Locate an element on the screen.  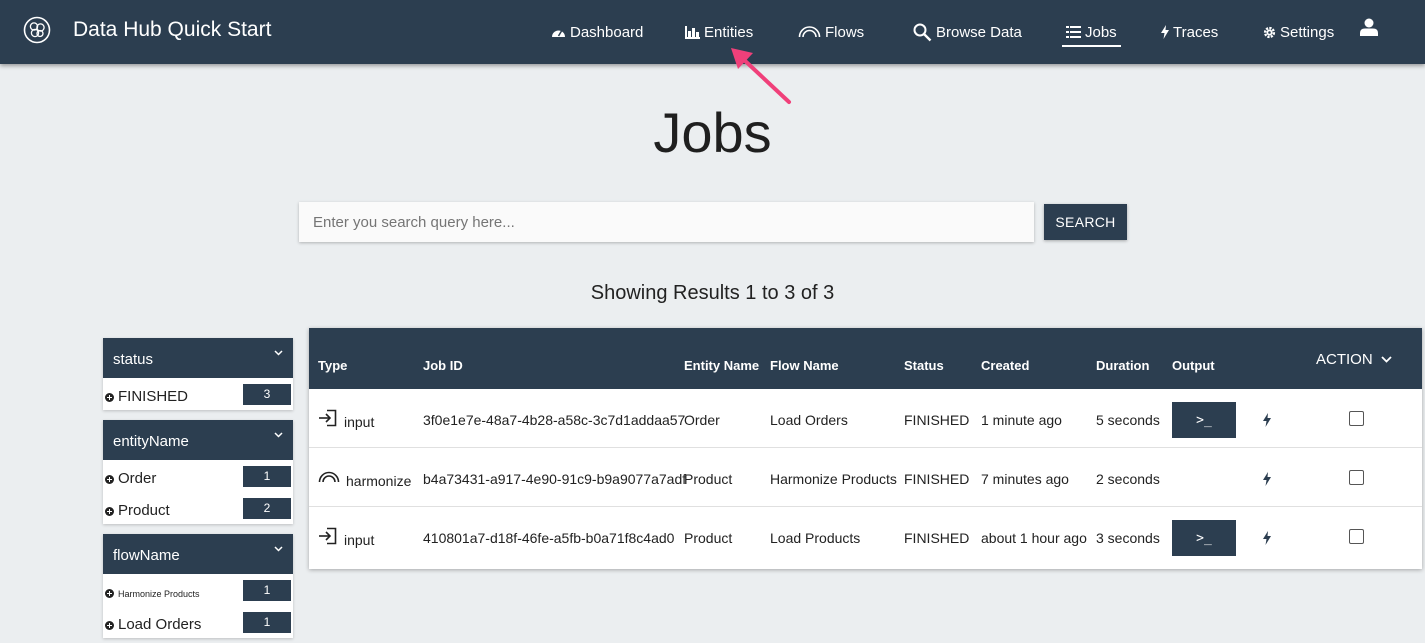
facet-item-count: 1 is located at coordinates (267, 476).